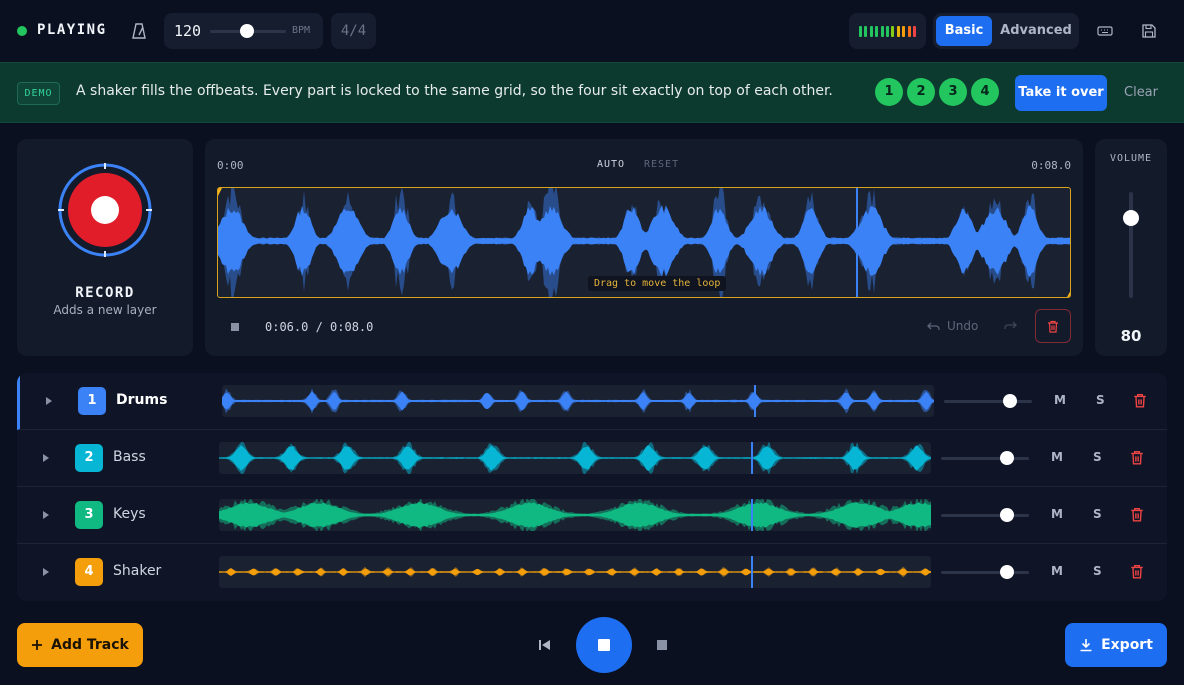 This screenshot has width=1184, height=685. I want to click on keyboard-icon, so click(1105, 31).